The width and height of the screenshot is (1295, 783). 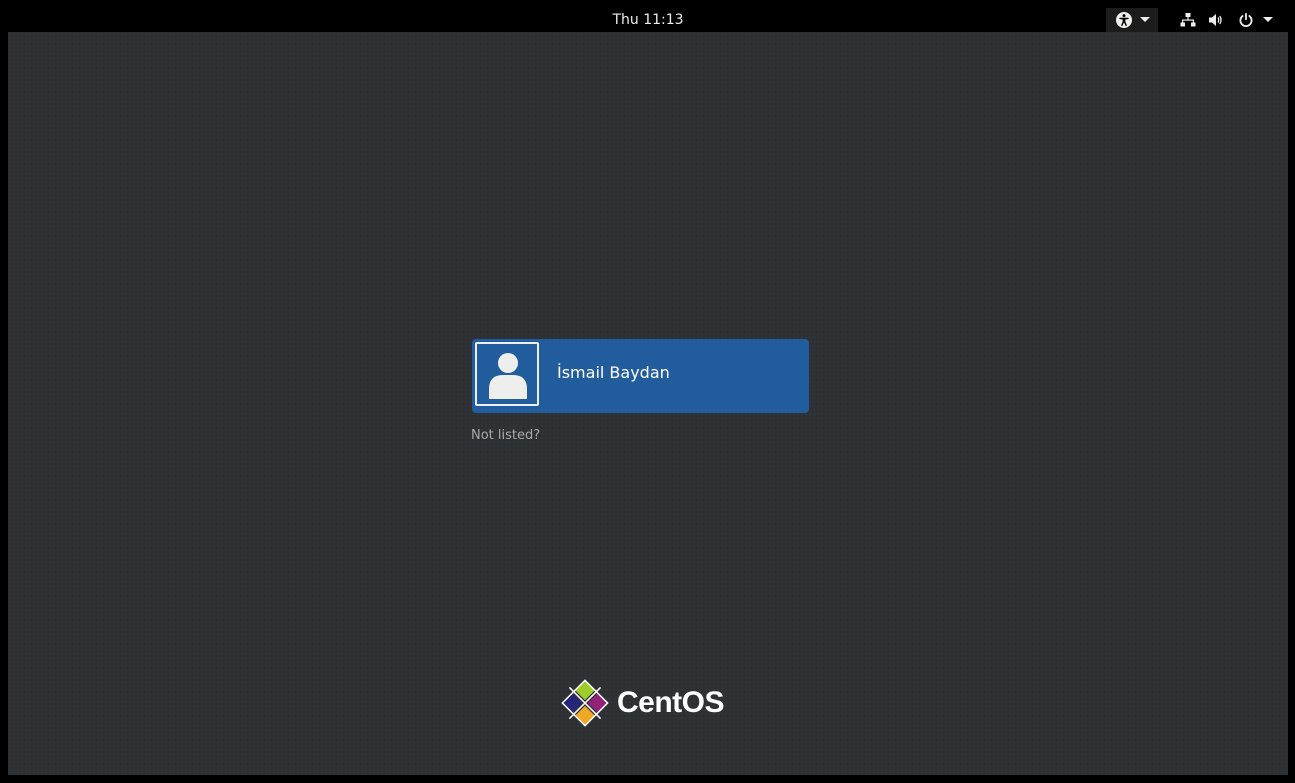 I want to click on top-bar: Thu 11:13, so click(x=648, y=20).